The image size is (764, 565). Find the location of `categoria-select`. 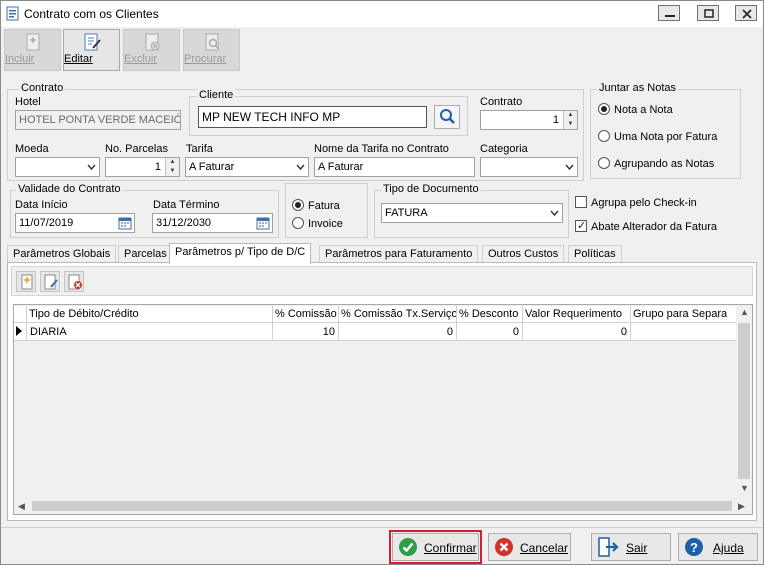

categoria-select is located at coordinates (529, 167).